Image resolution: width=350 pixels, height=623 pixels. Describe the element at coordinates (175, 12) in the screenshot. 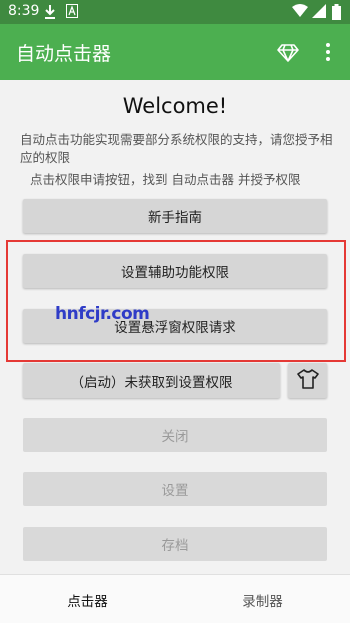

I see `status-bar: 8:39` at that location.